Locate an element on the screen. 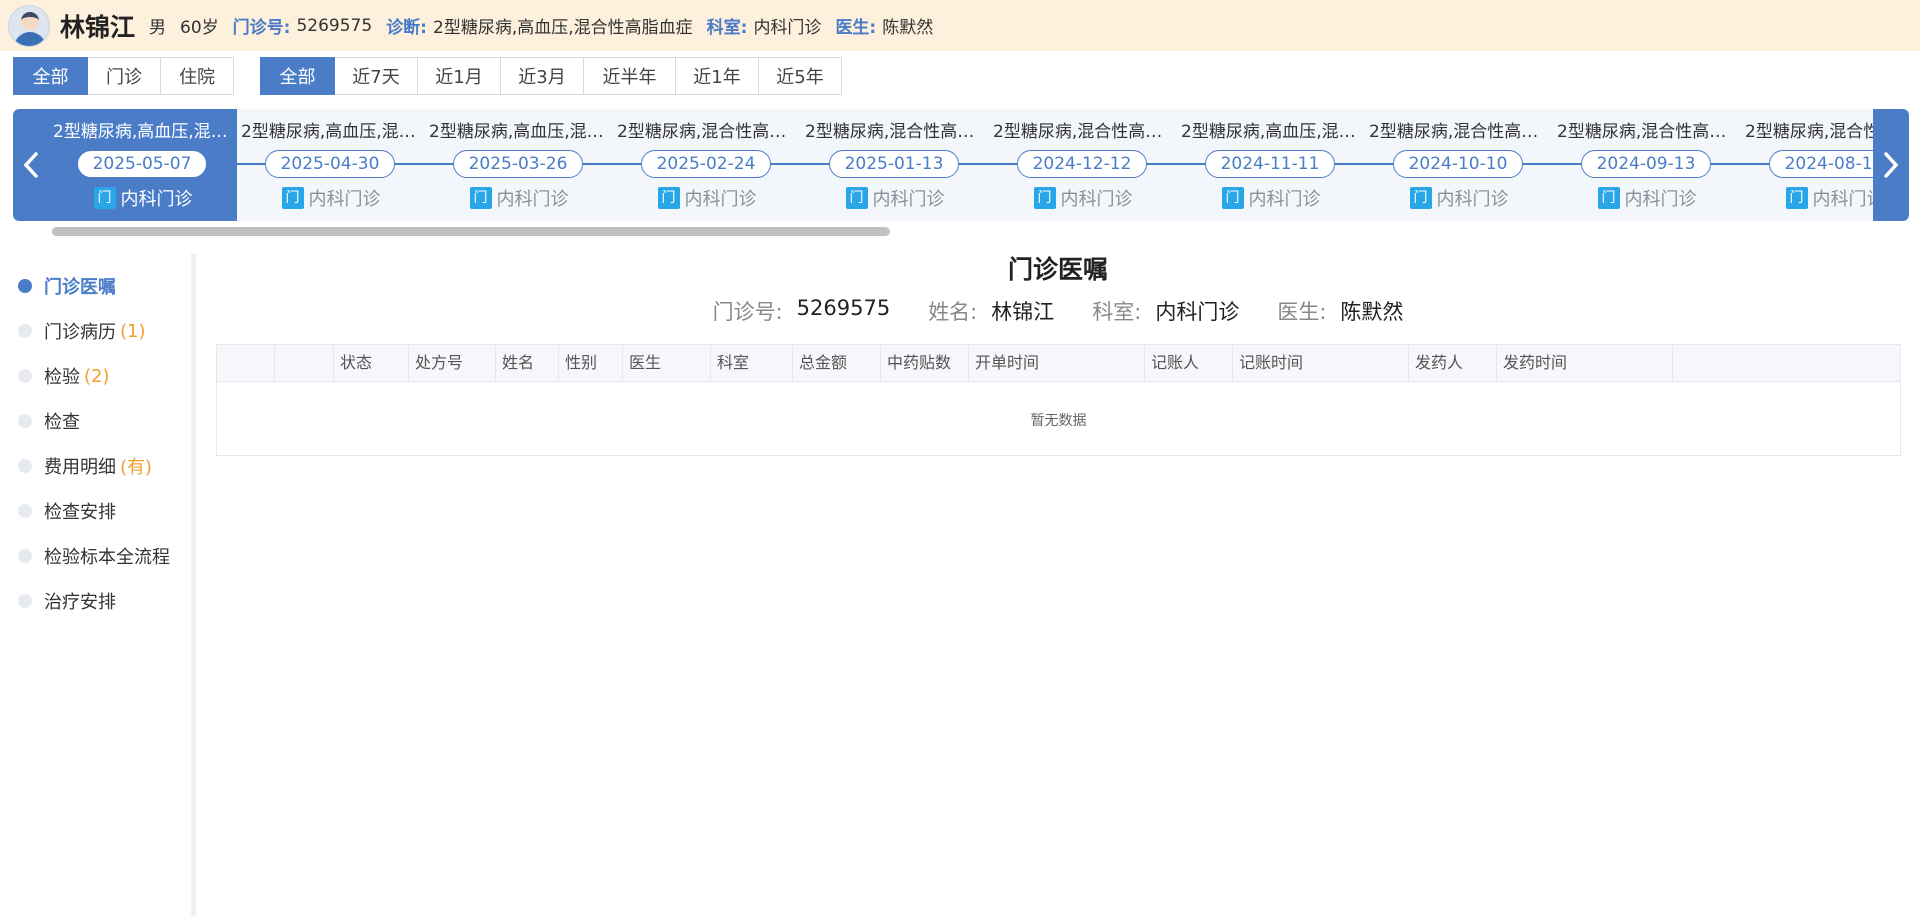 The height and width of the screenshot is (916, 1920). timeline-prev-button is located at coordinates (31, 165).